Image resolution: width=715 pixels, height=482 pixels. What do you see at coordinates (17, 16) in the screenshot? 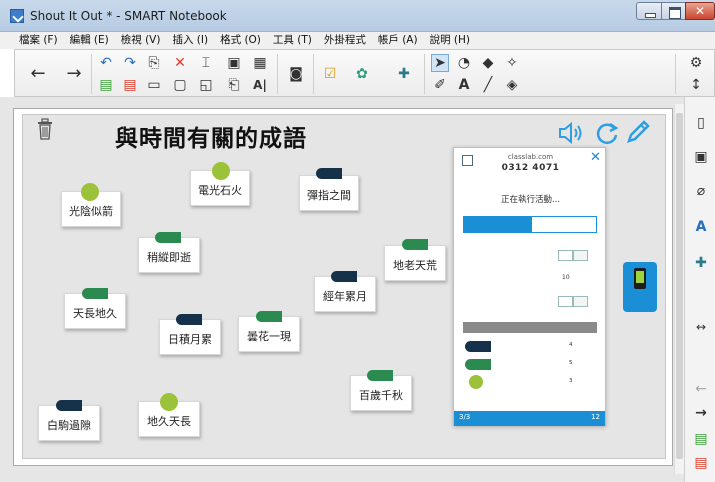
I see `smart-notebook-app-icon` at bounding box center [17, 16].